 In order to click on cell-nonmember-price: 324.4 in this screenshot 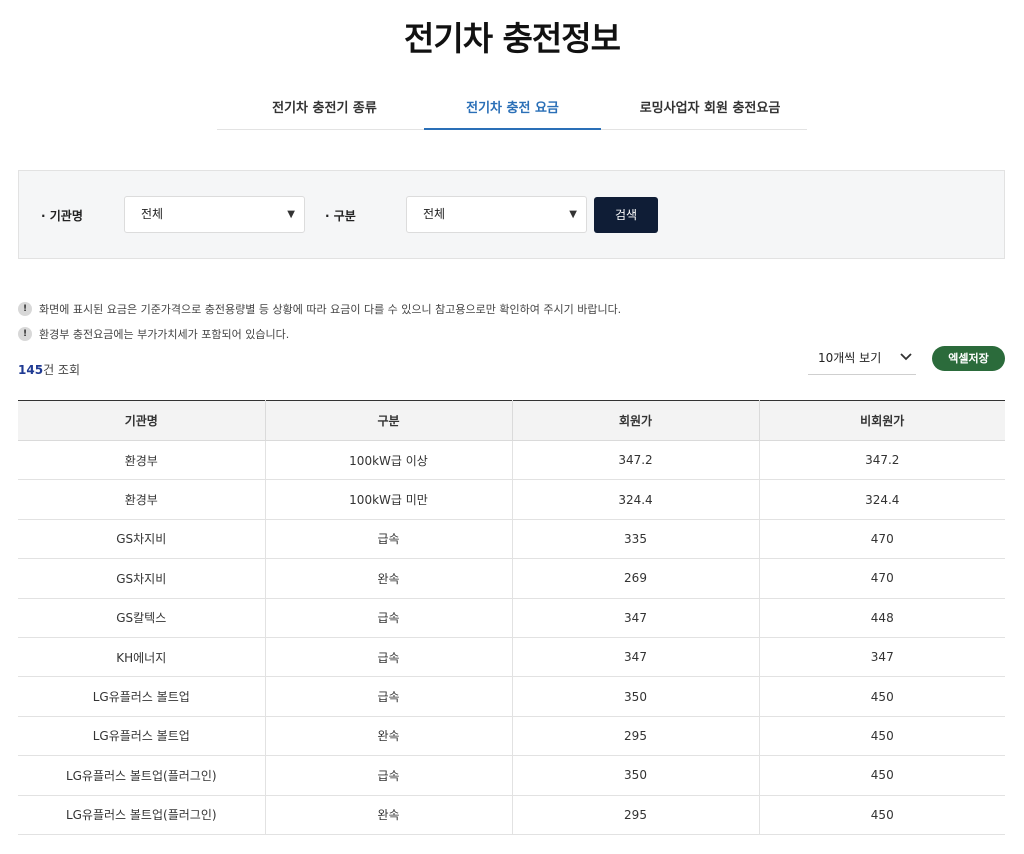, I will do `click(881, 499)`.